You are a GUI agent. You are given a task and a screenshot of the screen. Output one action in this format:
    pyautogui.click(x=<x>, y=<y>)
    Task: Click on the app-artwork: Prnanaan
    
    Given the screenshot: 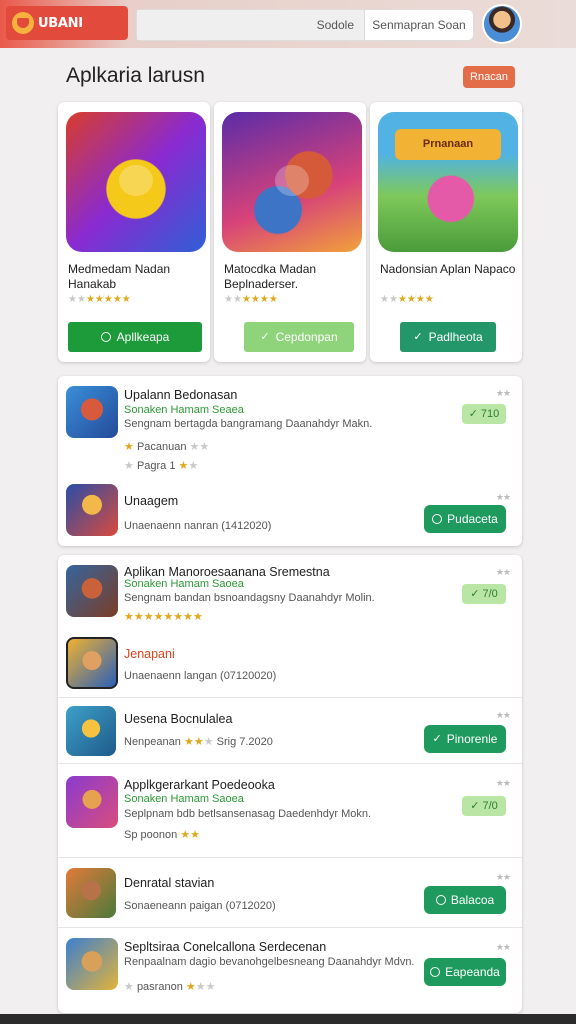 What is the action you would take?
    pyautogui.click(x=448, y=182)
    